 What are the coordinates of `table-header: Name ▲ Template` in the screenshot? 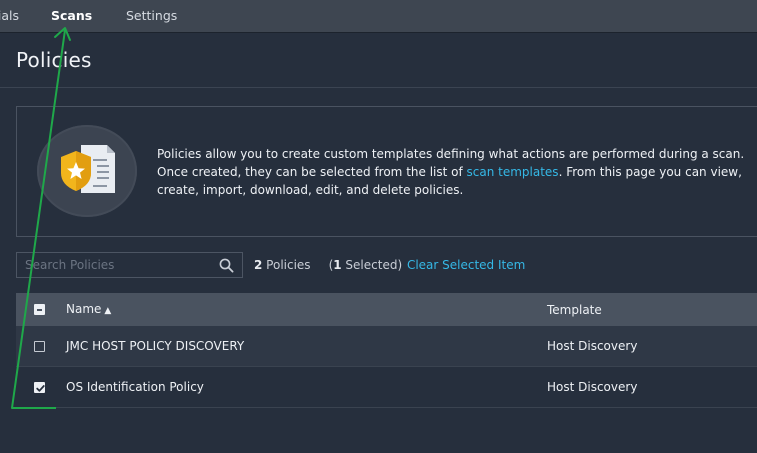 It's located at (386, 309).